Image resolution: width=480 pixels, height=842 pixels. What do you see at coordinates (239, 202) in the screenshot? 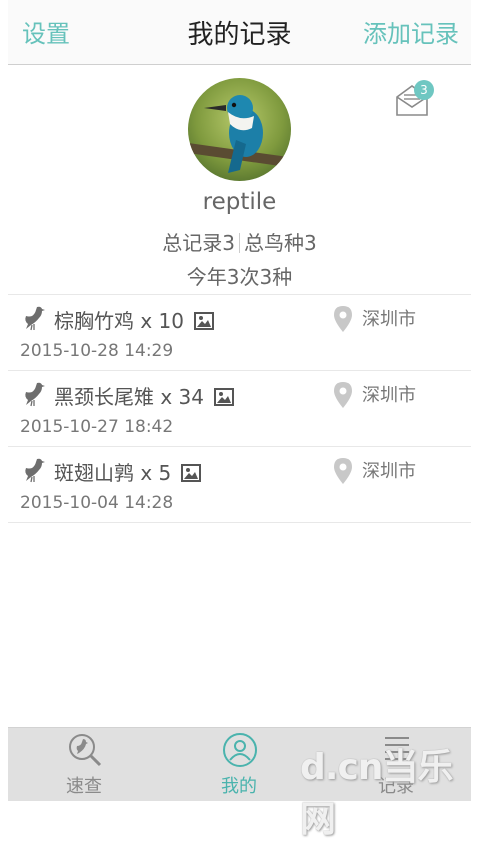
I see `username: reptile` at bounding box center [239, 202].